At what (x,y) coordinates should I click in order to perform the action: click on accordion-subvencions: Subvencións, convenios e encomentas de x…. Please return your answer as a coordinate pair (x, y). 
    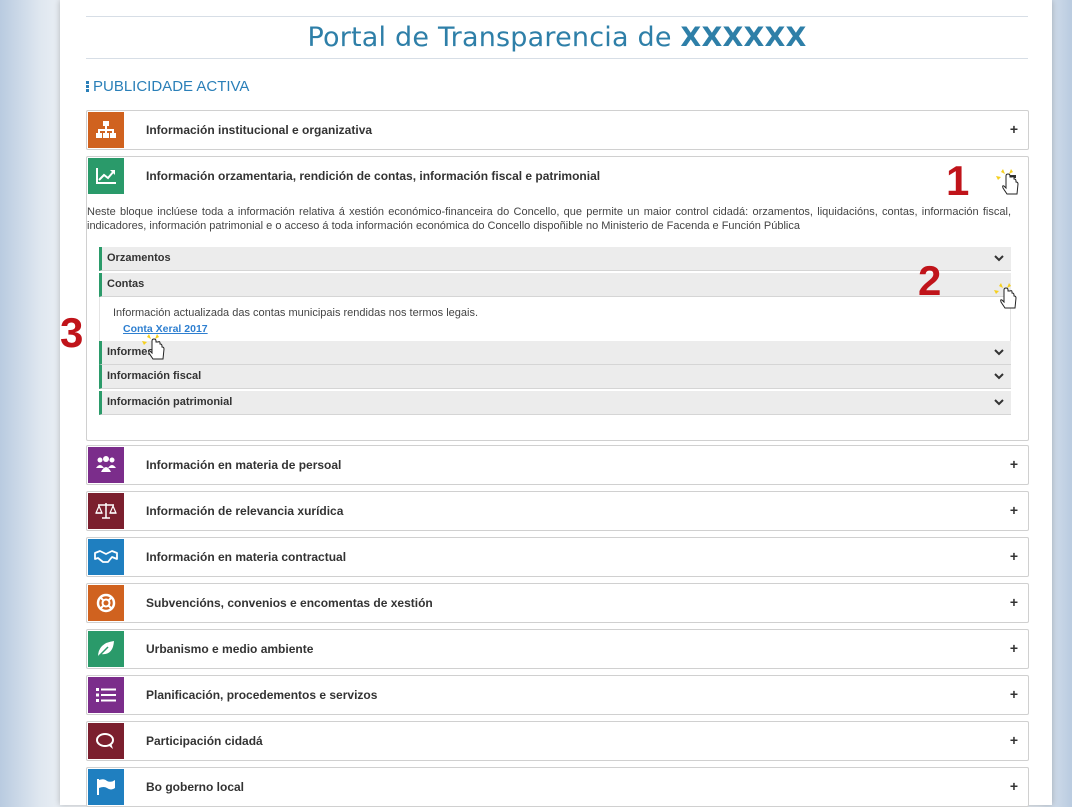
    Looking at the image, I should click on (557, 603).